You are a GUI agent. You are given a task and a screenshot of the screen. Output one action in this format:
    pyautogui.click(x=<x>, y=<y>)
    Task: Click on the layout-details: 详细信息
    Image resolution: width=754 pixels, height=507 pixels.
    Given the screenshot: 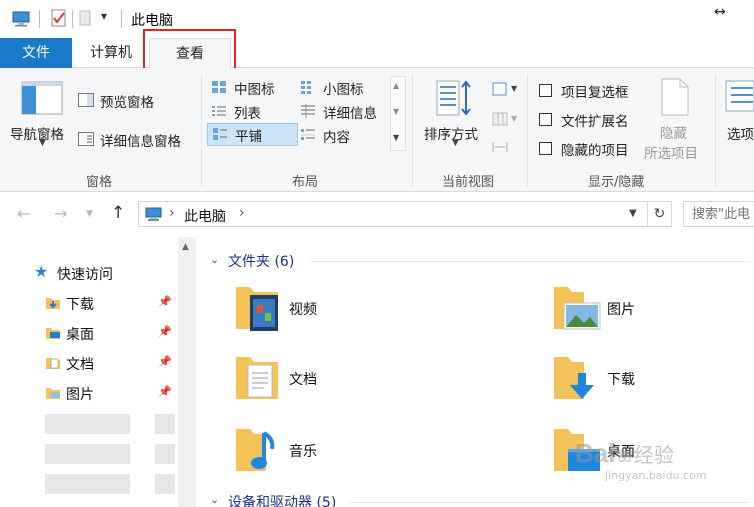 What is the action you would take?
    pyautogui.click(x=344, y=111)
    